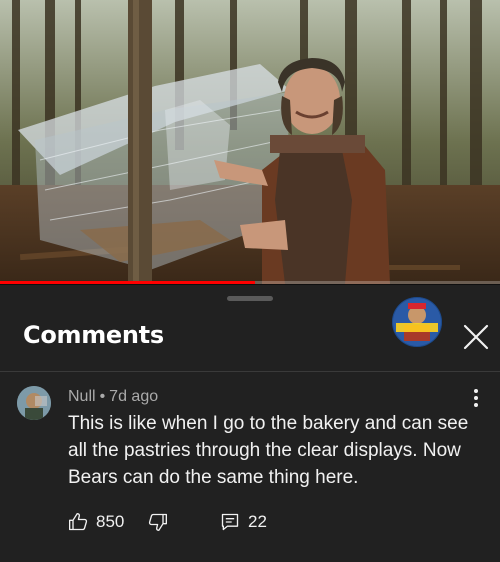  Describe the element at coordinates (134, 396) in the screenshot. I see `comment-time: 7d ago` at that location.